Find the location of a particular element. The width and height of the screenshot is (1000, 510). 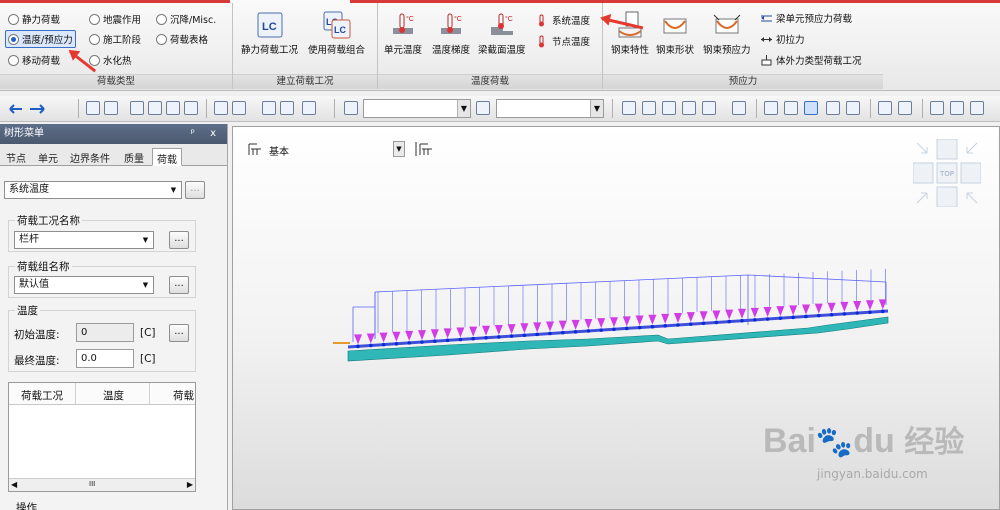

toolbar-node-num-icon is located at coordinates (885, 108).